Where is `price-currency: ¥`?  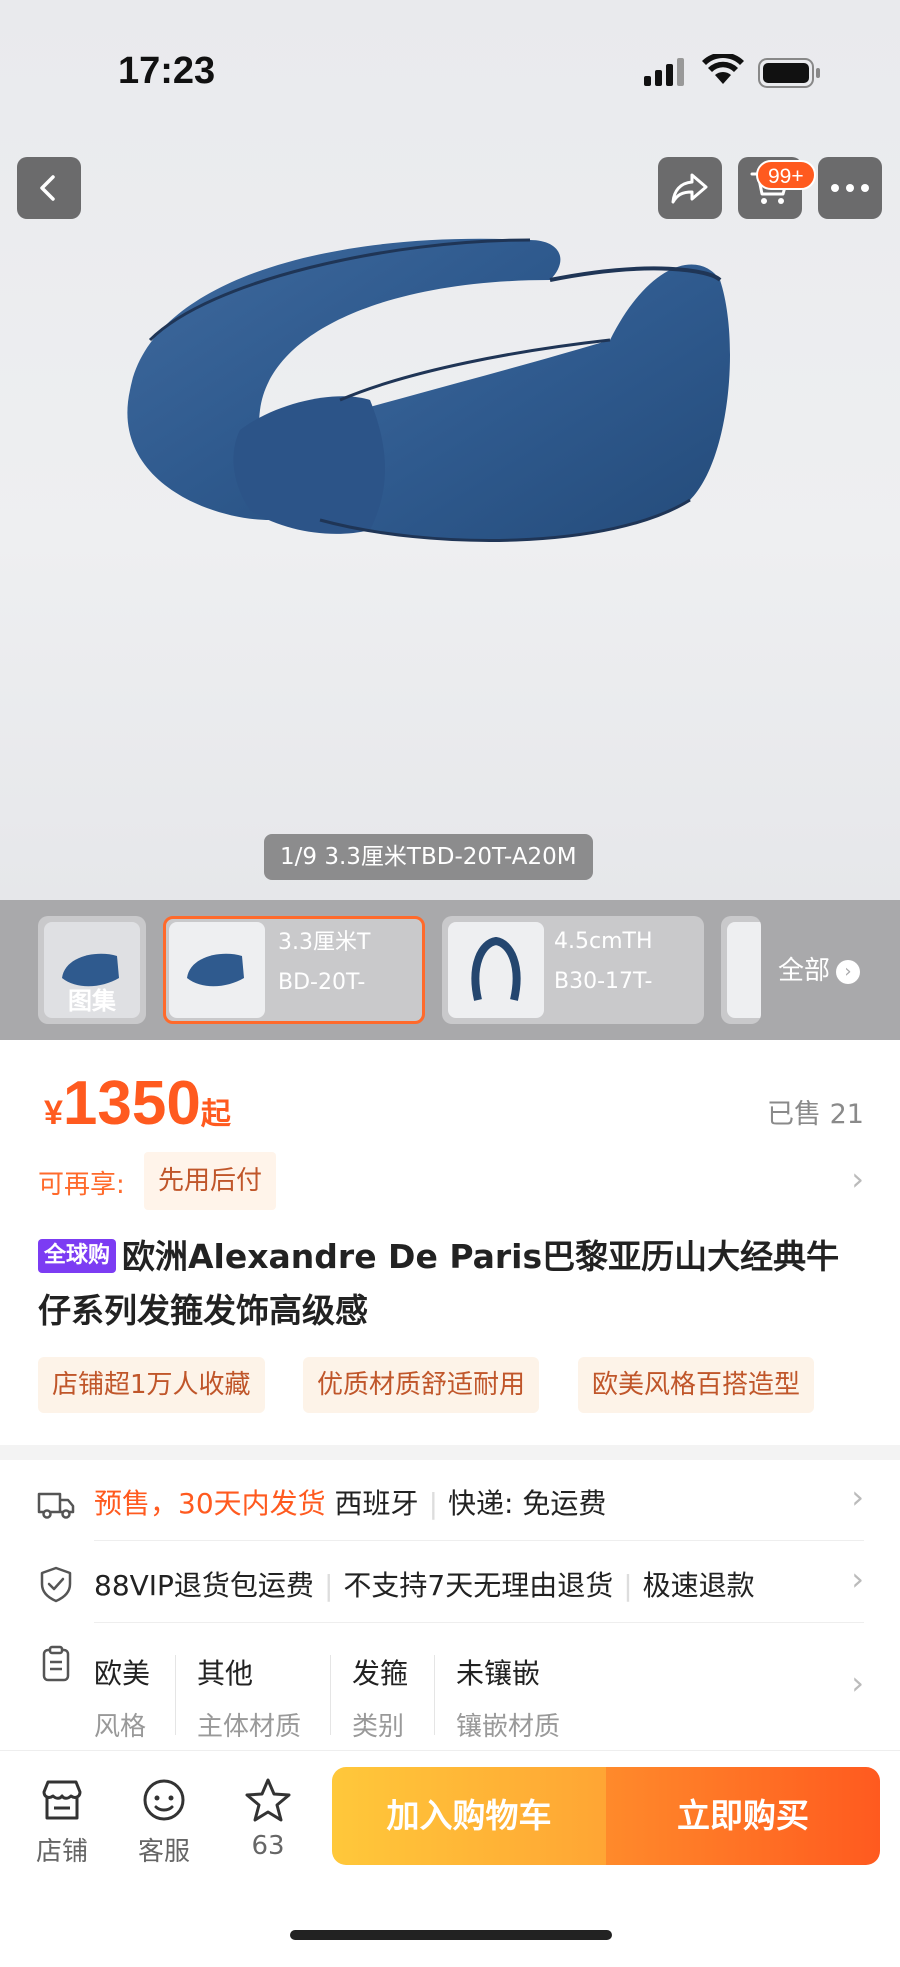
price-currency: ¥ is located at coordinates (53, 1113).